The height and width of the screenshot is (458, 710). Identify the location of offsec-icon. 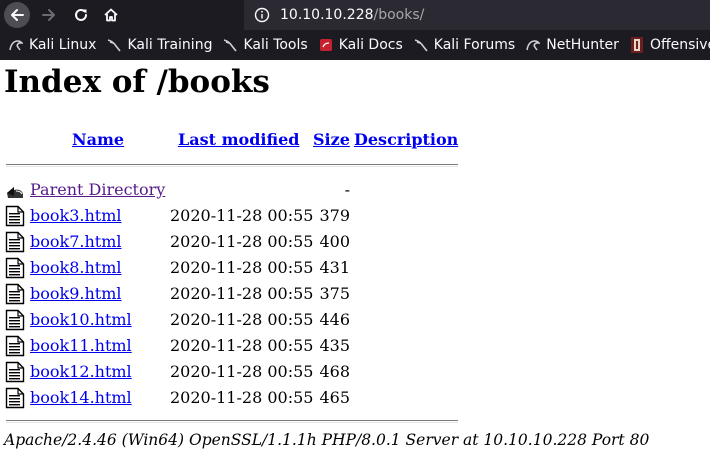
(636, 45).